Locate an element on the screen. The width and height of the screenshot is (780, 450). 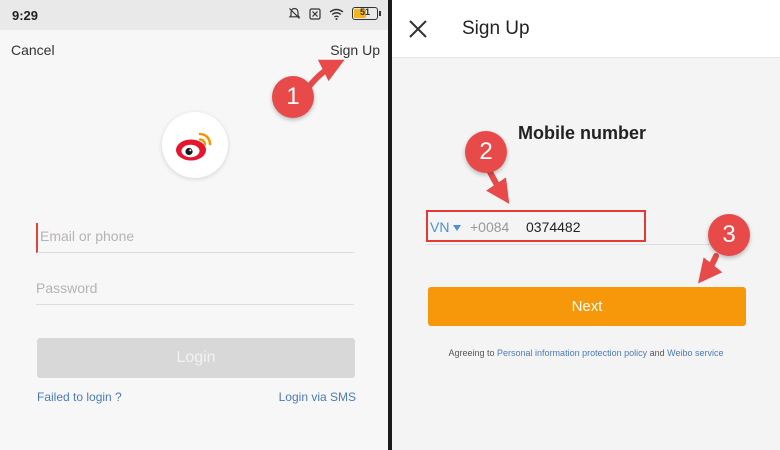
email-field-wrapper is located at coordinates (195, 238).